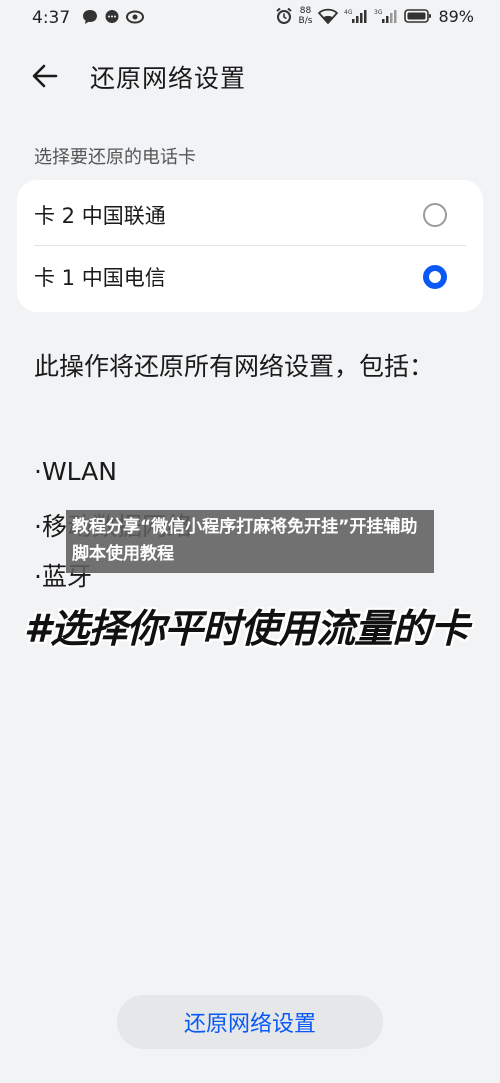  I want to click on chat-bubble-icon, so click(90, 17).